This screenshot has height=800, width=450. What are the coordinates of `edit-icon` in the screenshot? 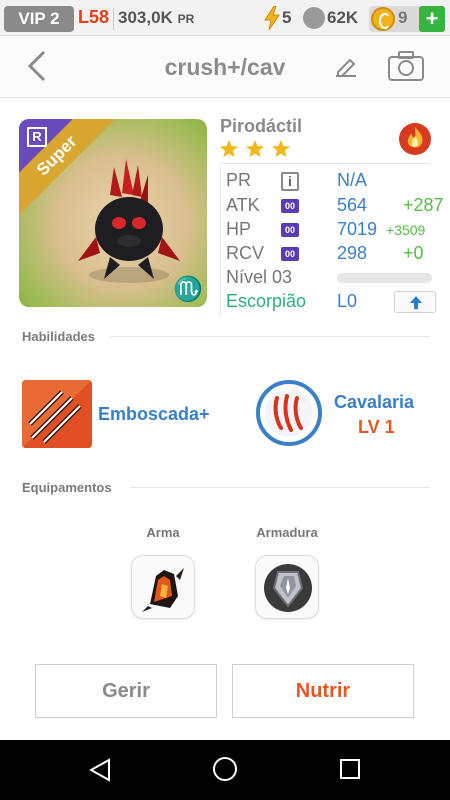 It's located at (346, 66).